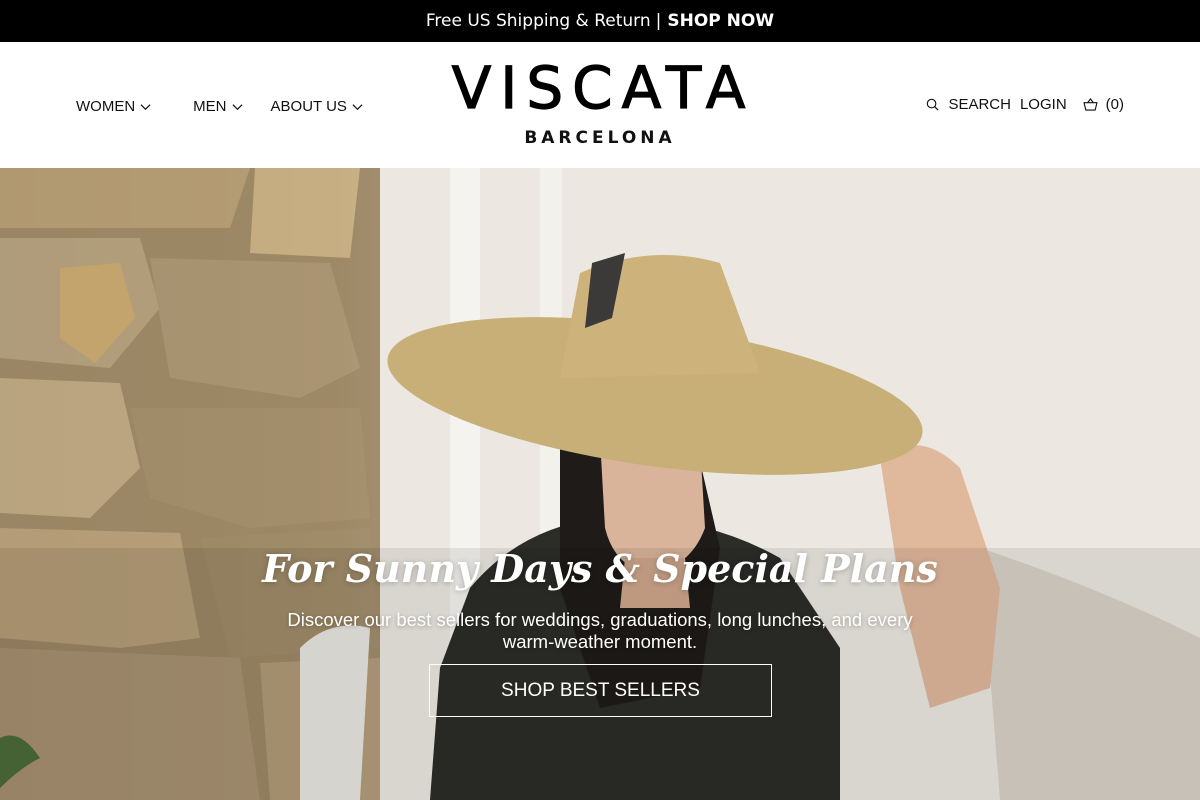 The width and height of the screenshot is (1200, 800). Describe the element at coordinates (106, 106) in the screenshot. I see `nav-item-women-label: WOMEN` at that location.